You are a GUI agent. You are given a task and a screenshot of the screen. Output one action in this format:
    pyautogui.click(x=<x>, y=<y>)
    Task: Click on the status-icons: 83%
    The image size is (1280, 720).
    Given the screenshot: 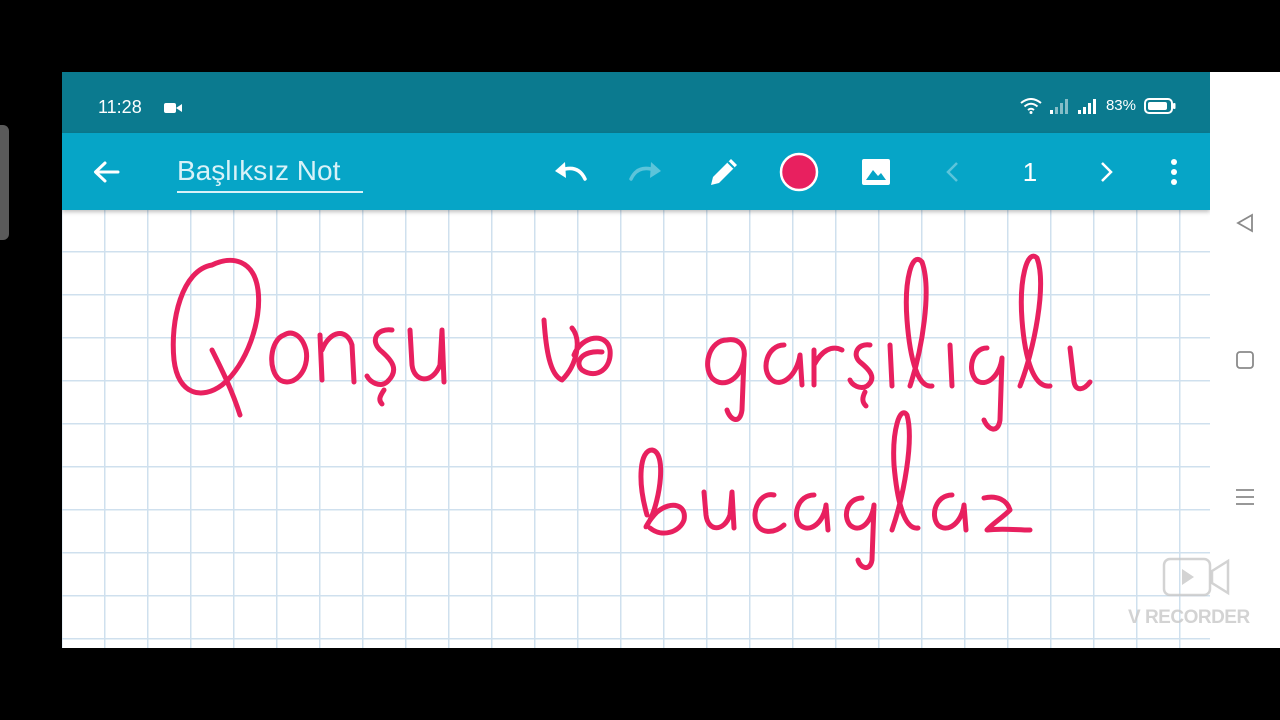 What is the action you would take?
    pyautogui.click(x=1098, y=105)
    